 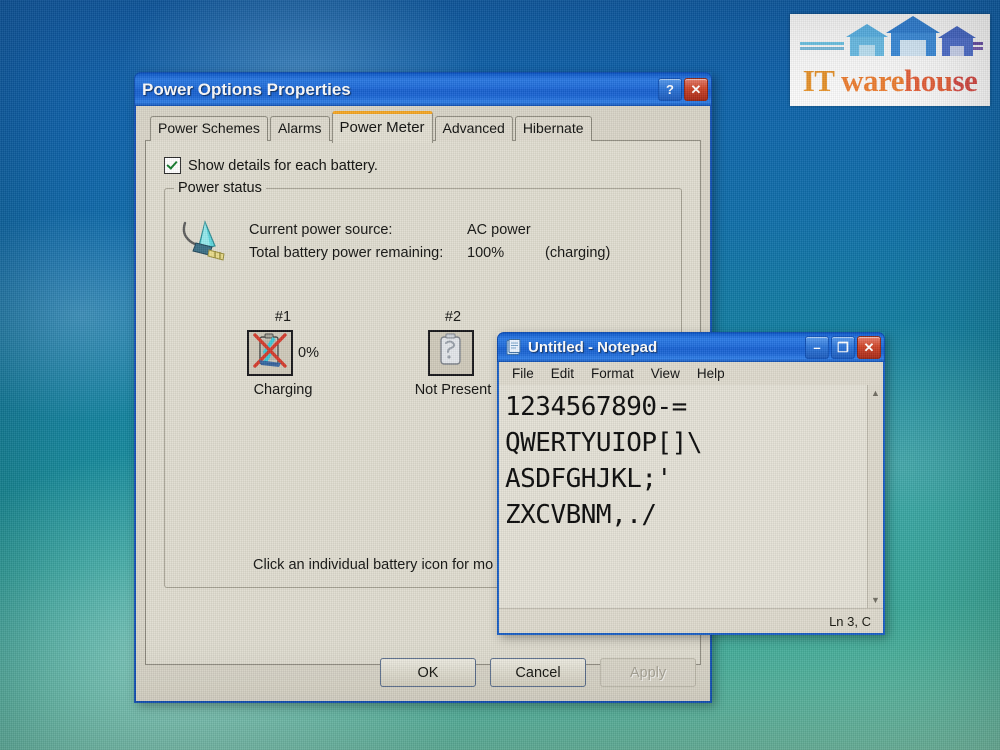 I want to click on notepad-app-icon, so click(x=513, y=347).